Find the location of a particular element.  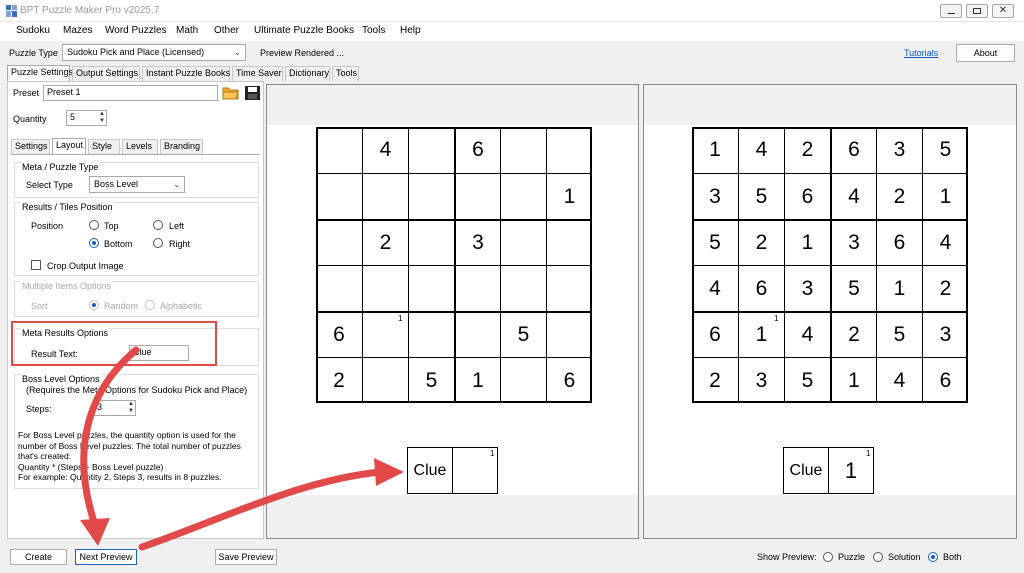

cell-marker: 1 is located at coordinates (400, 318).